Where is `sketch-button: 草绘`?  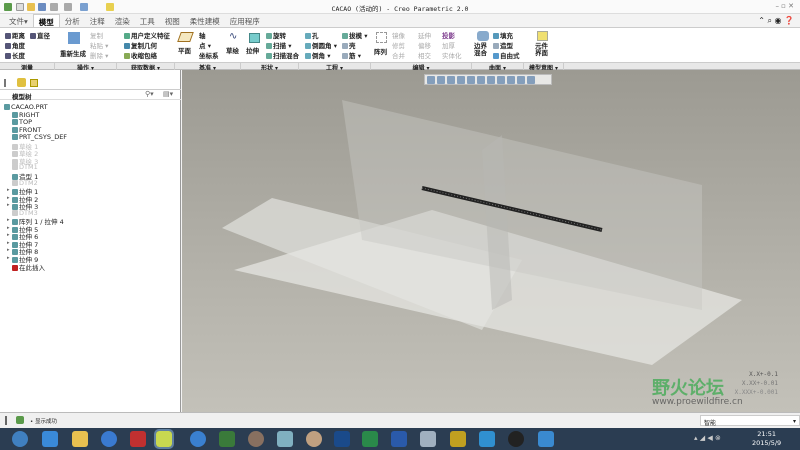 sketch-button: 草绘 is located at coordinates (232, 50).